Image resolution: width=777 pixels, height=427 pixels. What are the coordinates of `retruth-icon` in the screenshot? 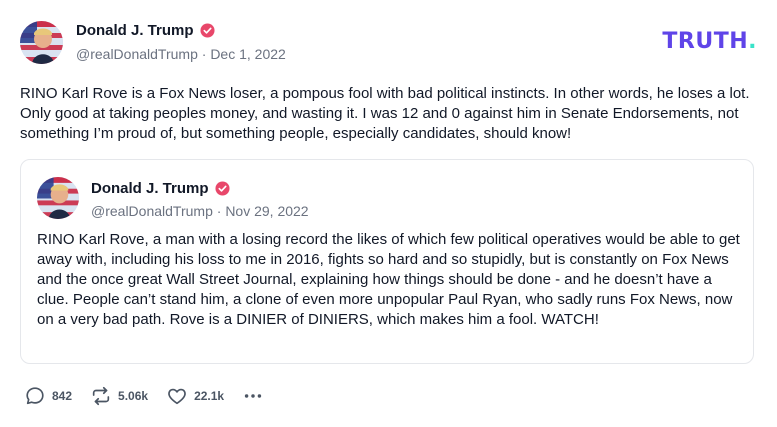 It's located at (101, 396).